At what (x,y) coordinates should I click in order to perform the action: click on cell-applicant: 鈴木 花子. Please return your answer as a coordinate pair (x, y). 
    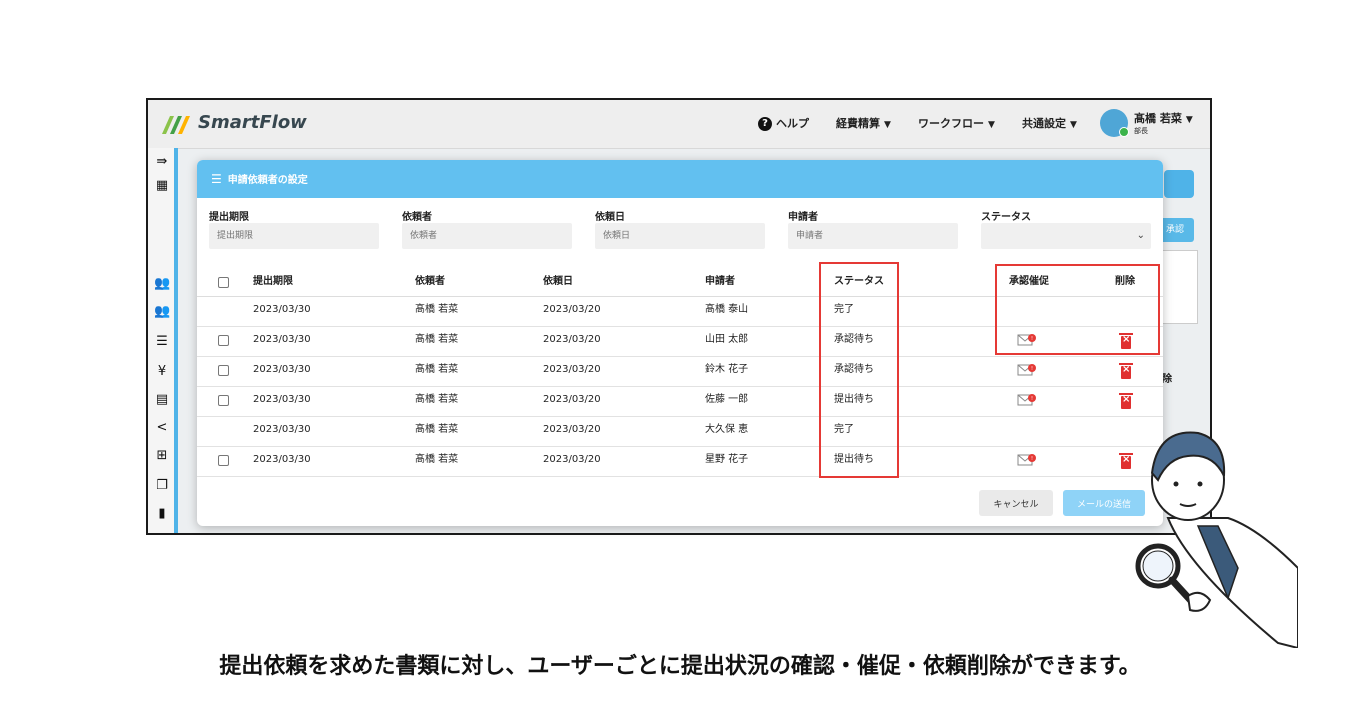
    Looking at the image, I should click on (727, 369).